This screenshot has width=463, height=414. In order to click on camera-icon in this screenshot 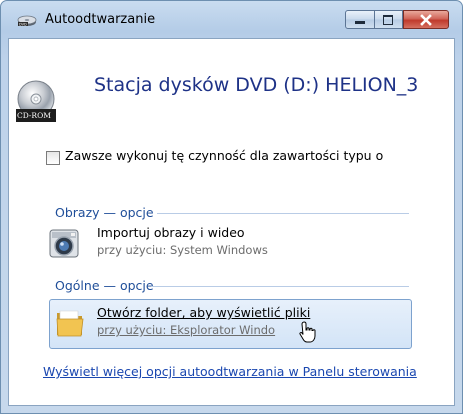, I will do `click(64, 243)`.